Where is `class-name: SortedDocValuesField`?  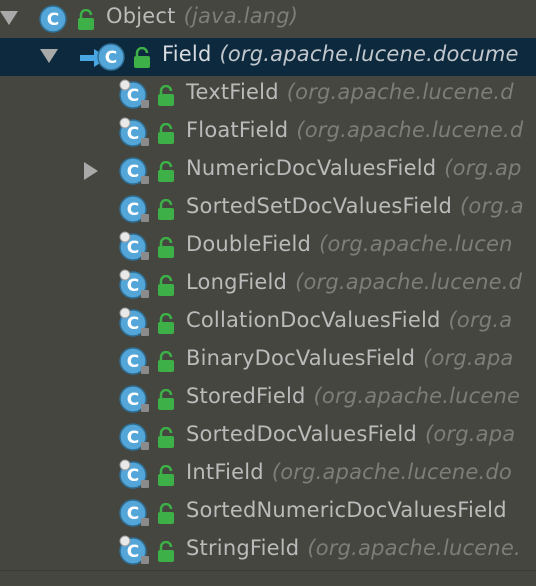 class-name: SortedDocValuesField is located at coordinates (301, 434).